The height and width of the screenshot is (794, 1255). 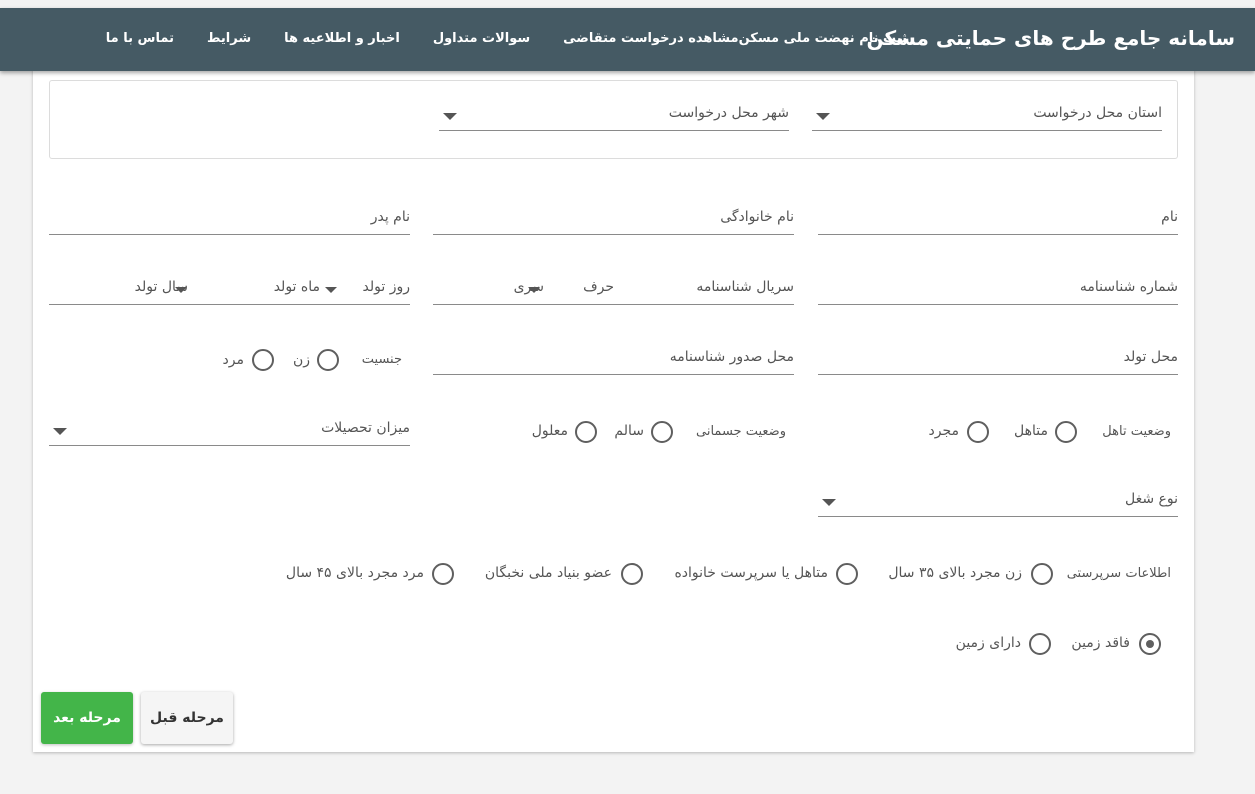 What do you see at coordinates (944, 431) in the screenshot?
I see `marital-single-label: مجرد` at bounding box center [944, 431].